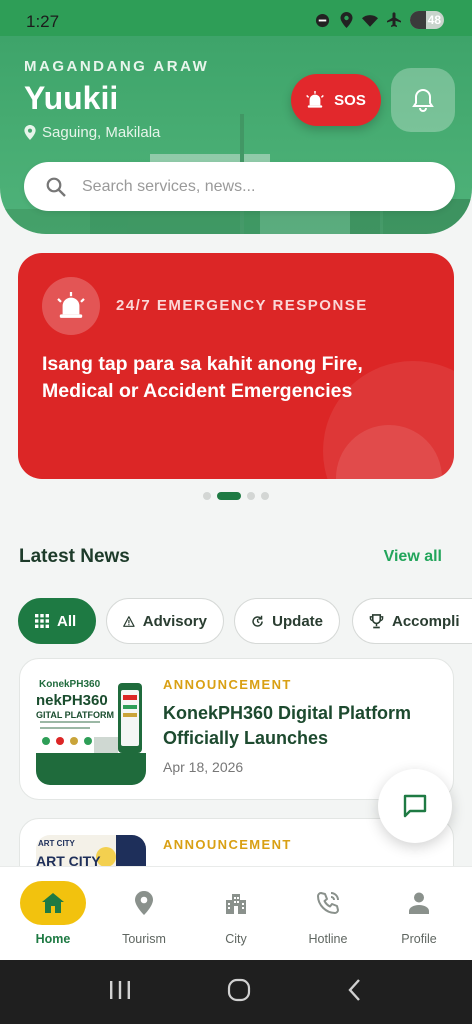 The height and width of the screenshot is (1024, 472). What do you see at coordinates (56, 187) in the screenshot?
I see `search-icon` at bounding box center [56, 187].